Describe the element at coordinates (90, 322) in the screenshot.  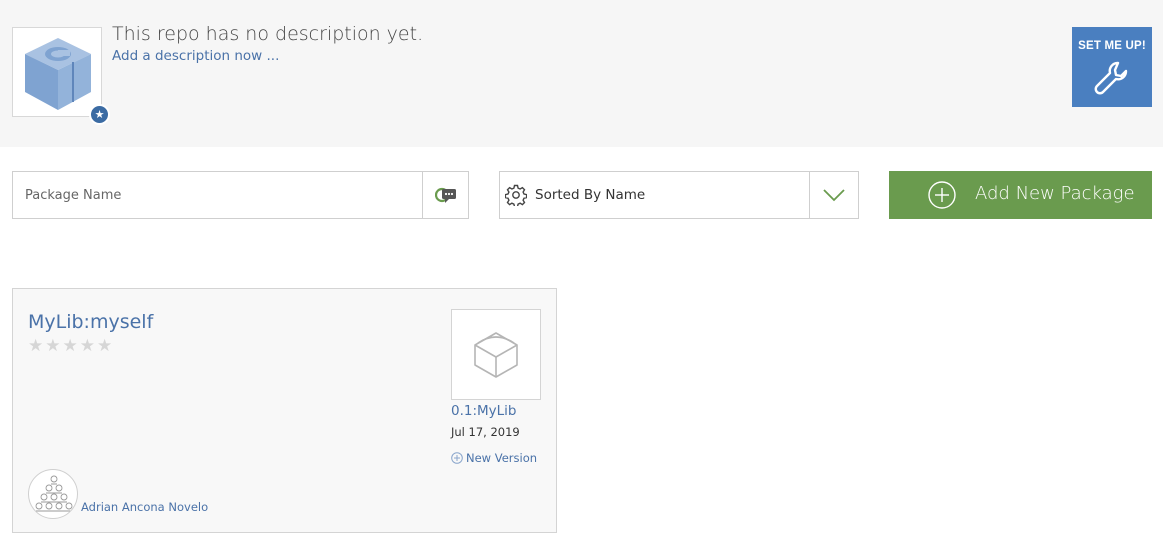
I see `package-name-link: MyLib:myself` at that location.